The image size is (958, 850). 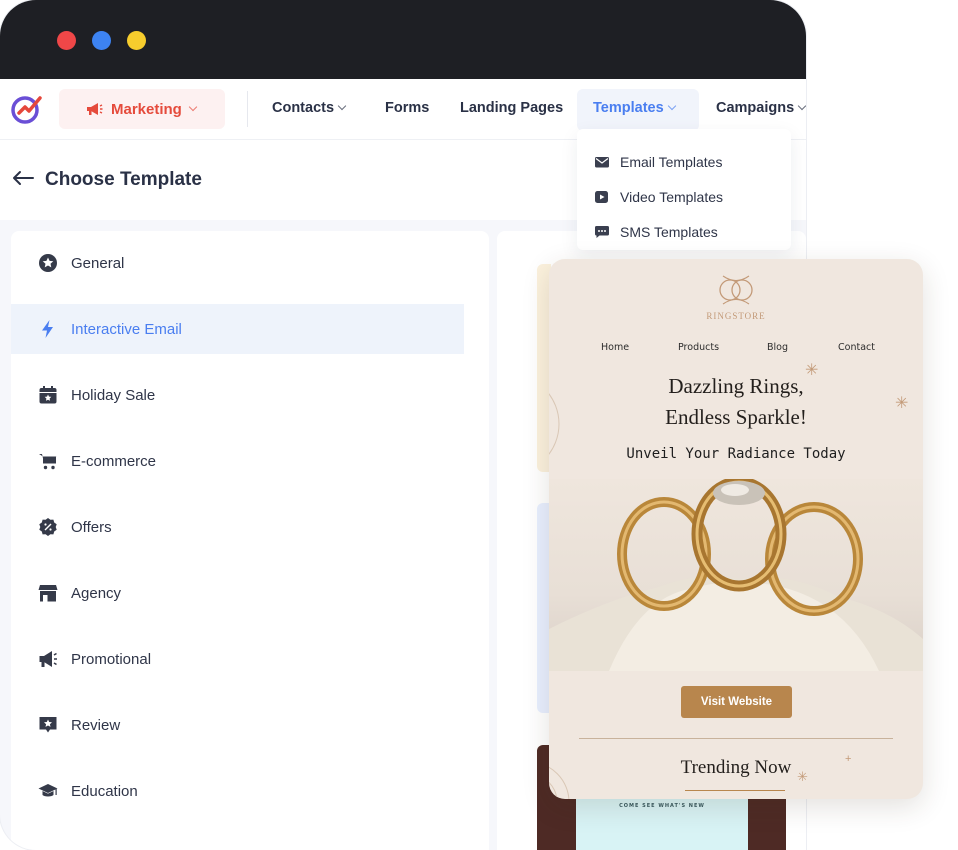 I want to click on category-agency: Agency, so click(x=237, y=593).